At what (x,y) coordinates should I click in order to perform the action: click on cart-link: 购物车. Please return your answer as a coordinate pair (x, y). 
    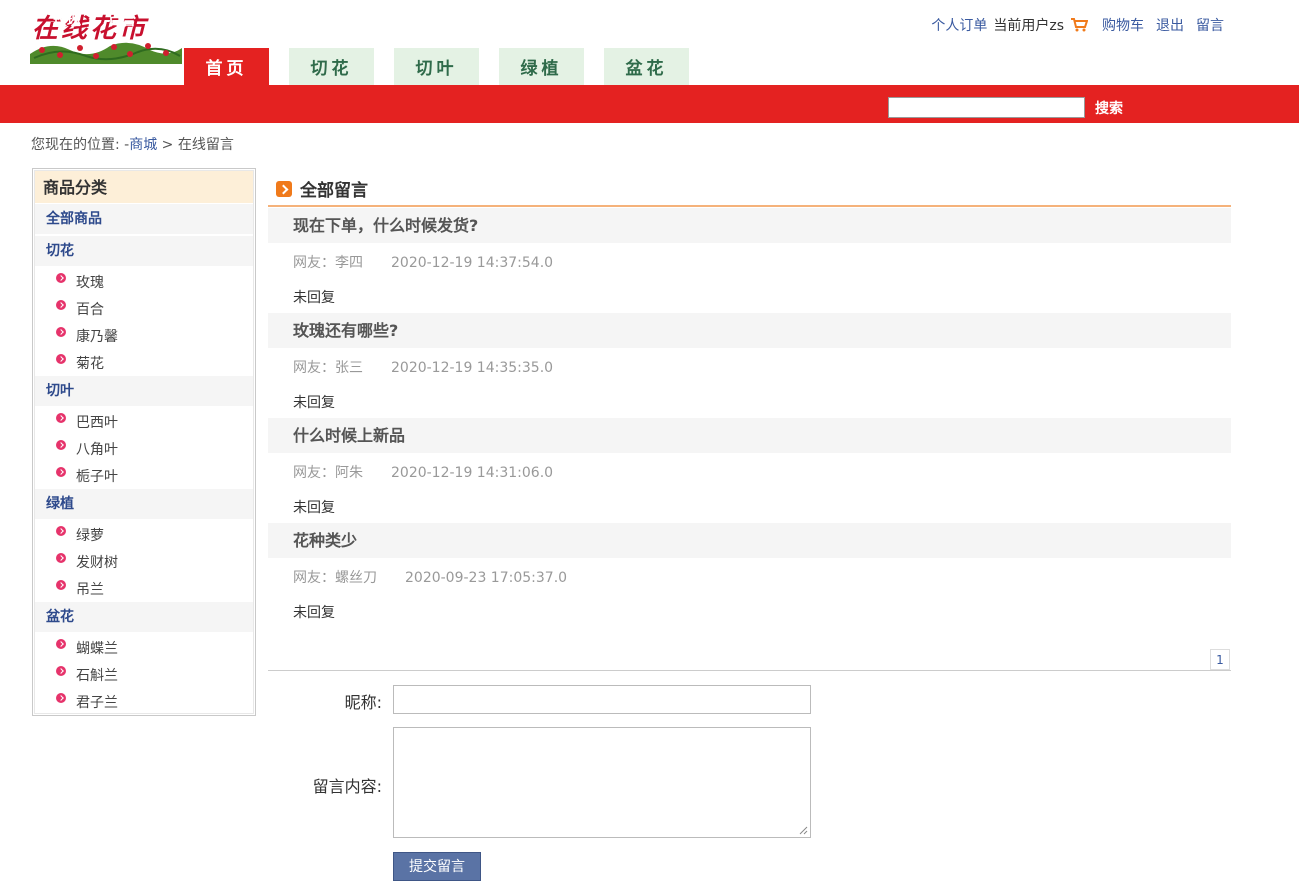
    Looking at the image, I should click on (1107, 25).